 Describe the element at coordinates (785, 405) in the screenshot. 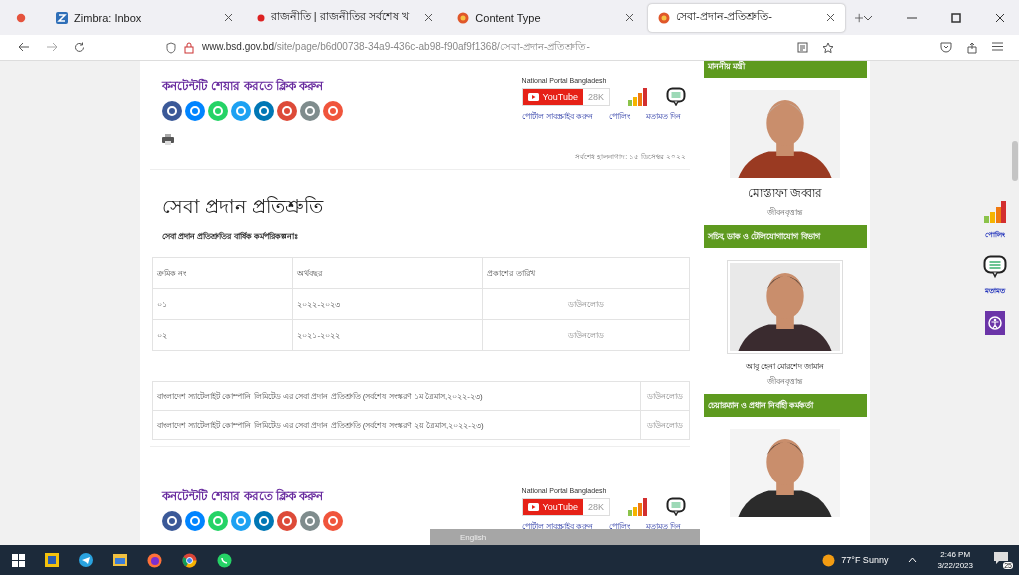

I see `section-header: চেয়ারম্যান ও প্রধান নির্বাহী কর্মকর্তা` at that location.